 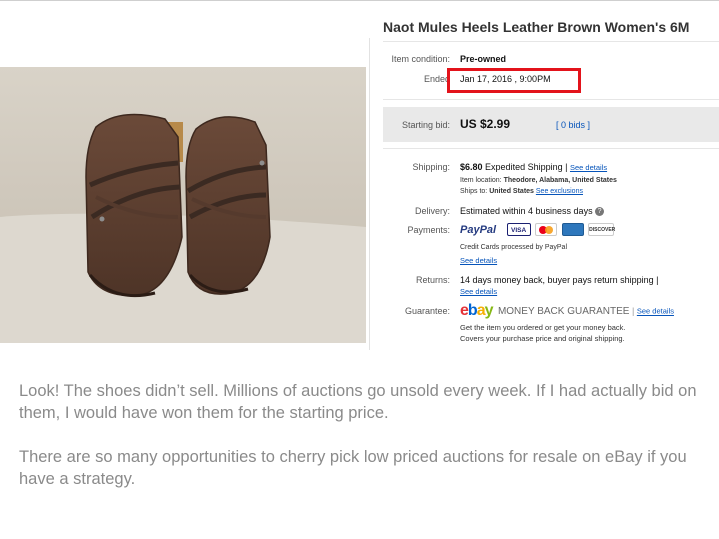 What do you see at coordinates (481, 180) in the screenshot?
I see `location-label: Item location:` at bounding box center [481, 180].